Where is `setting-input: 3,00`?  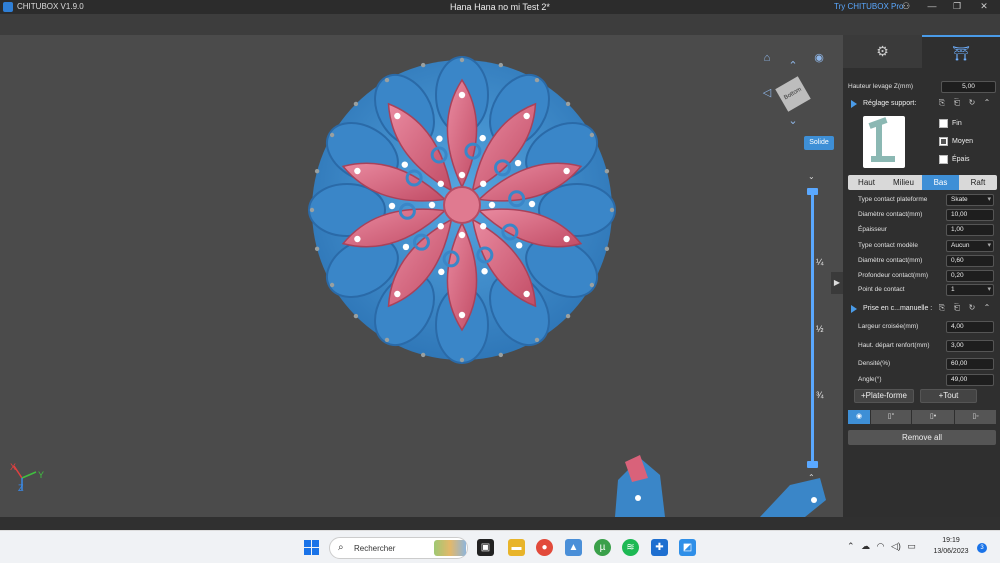 setting-input: 3,00 is located at coordinates (970, 346).